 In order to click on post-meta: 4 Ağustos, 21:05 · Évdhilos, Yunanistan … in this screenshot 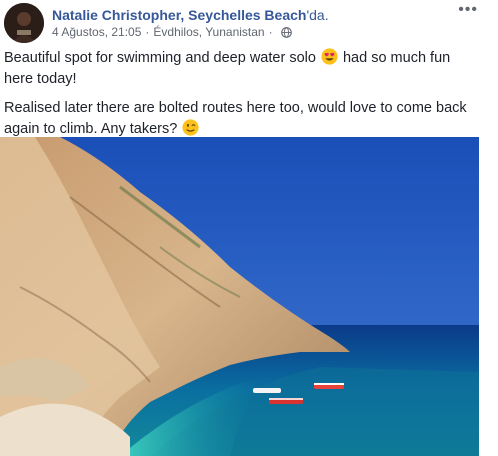, I will do `click(172, 32)`.